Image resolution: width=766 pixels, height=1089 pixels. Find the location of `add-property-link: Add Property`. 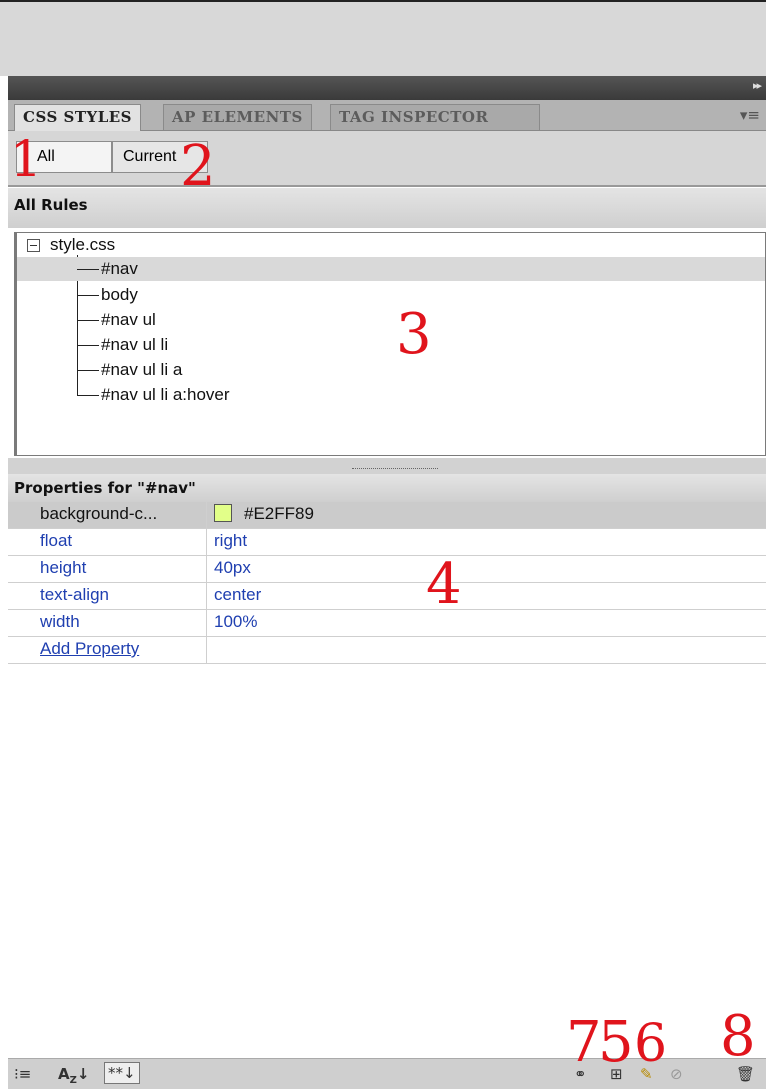

add-property-link: Add Property is located at coordinates (89, 648).